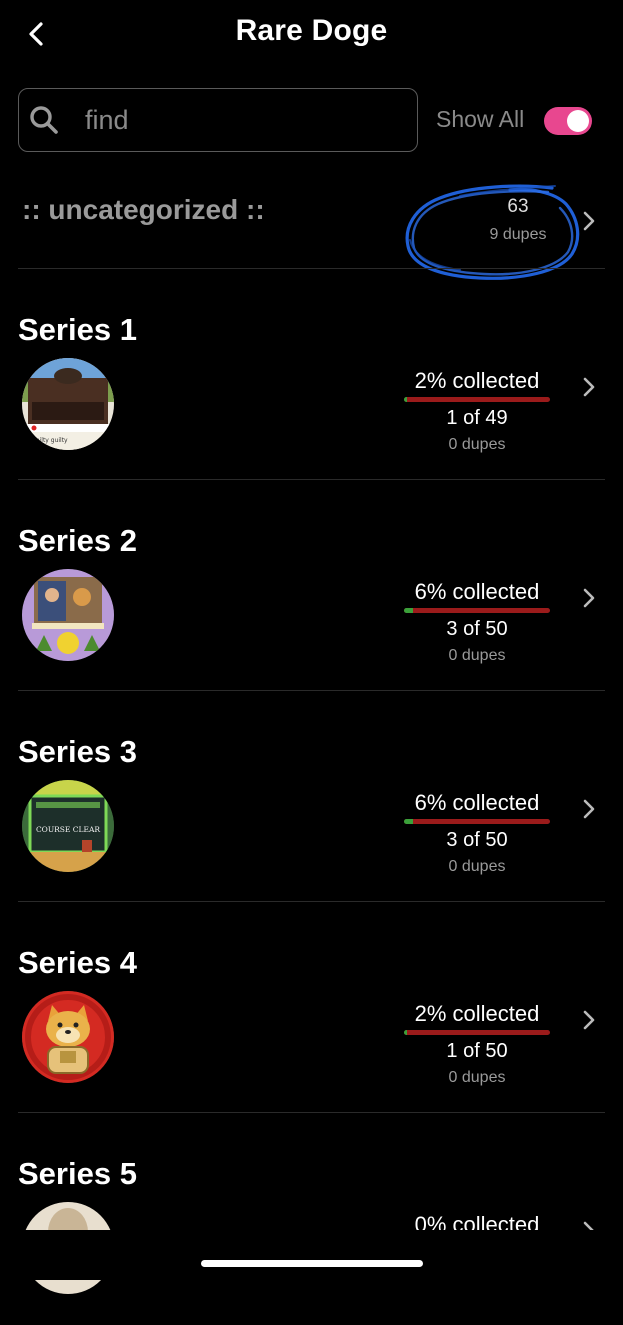  Describe the element at coordinates (77, 540) in the screenshot. I see `series-title: Series 2` at that location.